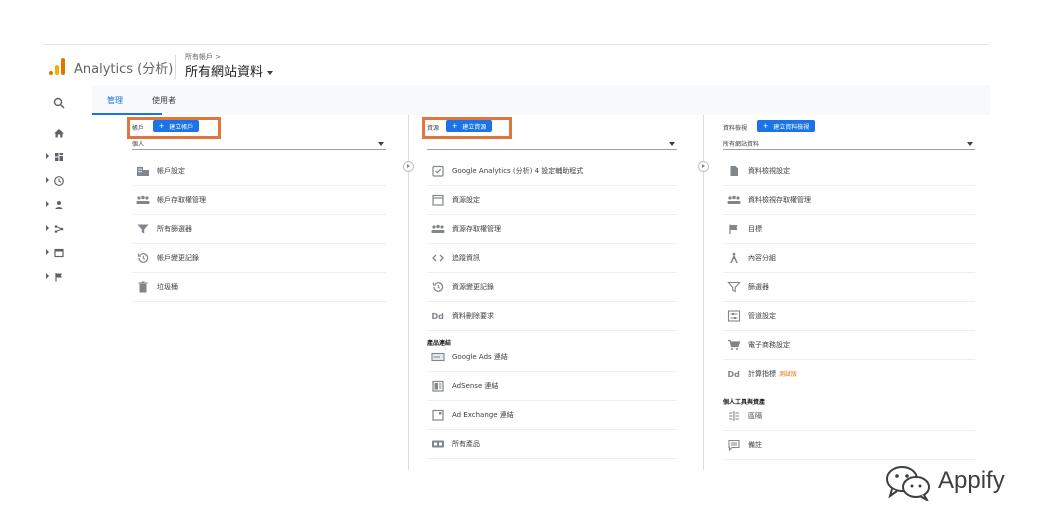 This screenshot has width=1049, height=529. I want to click on create-account-button: + 建立帳戶, so click(176, 126).